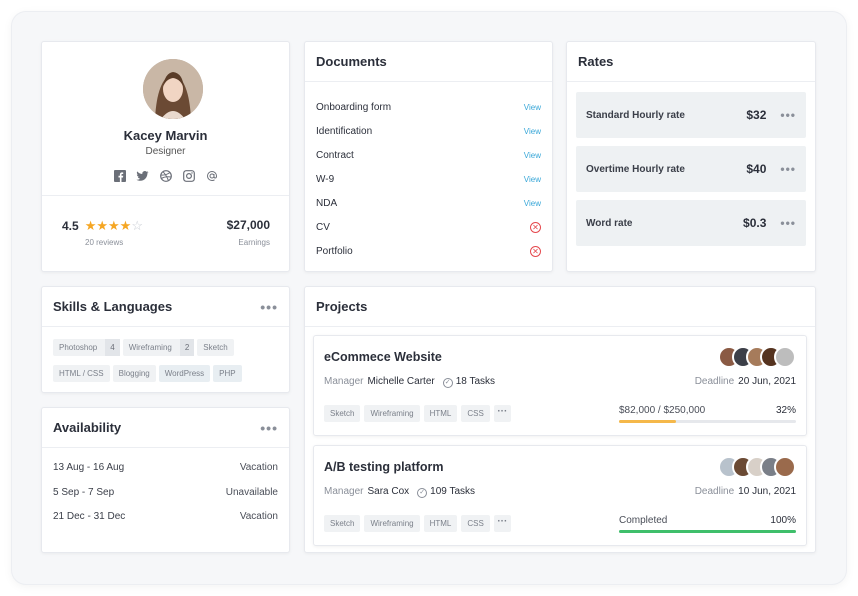  What do you see at coordinates (560, 307) in the screenshot?
I see `projects-header: Projects` at bounding box center [560, 307].